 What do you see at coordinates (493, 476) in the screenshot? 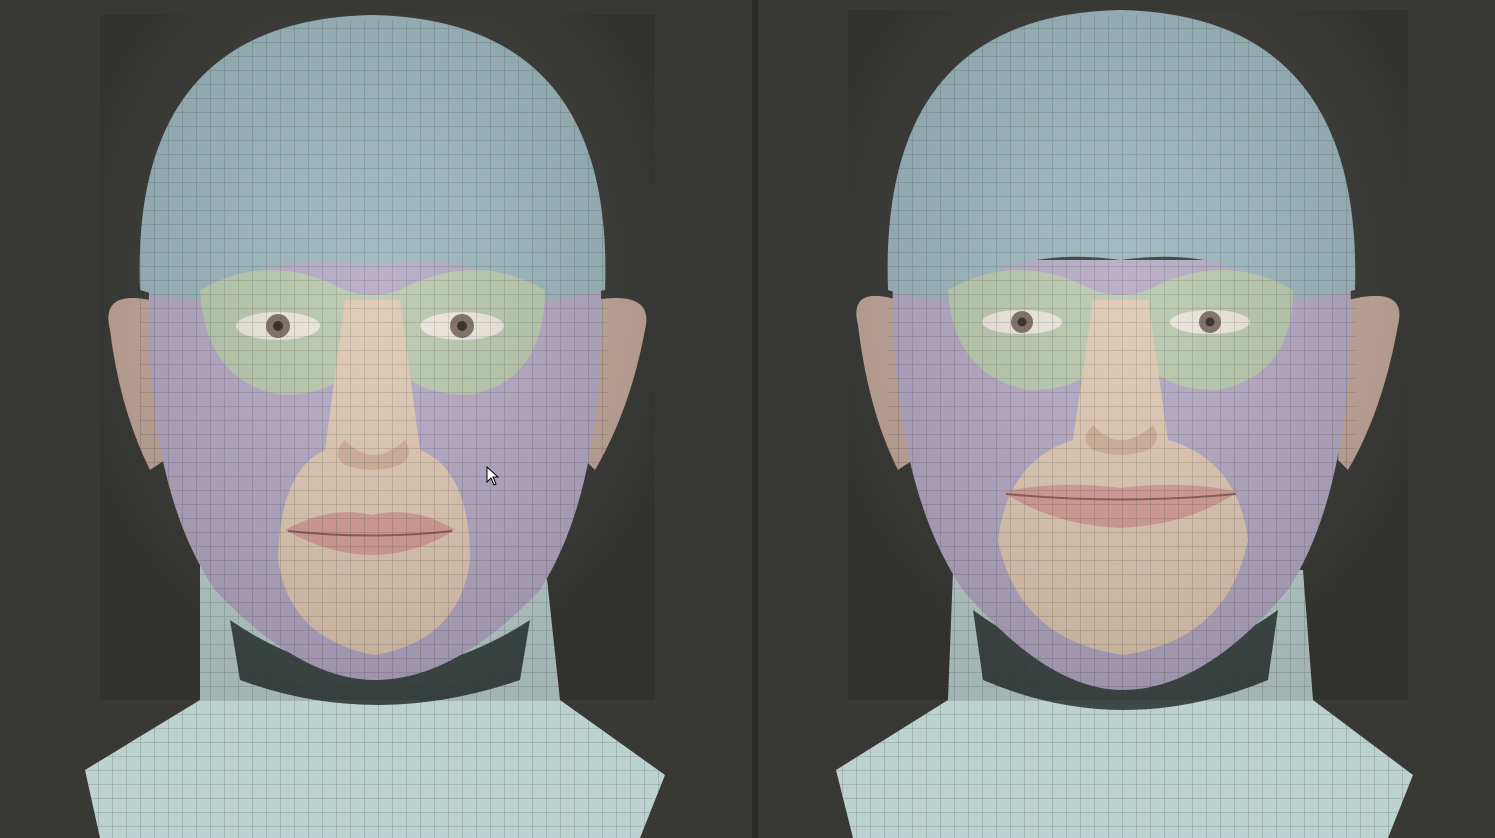
I see `arrow-pointer-icon` at bounding box center [493, 476].